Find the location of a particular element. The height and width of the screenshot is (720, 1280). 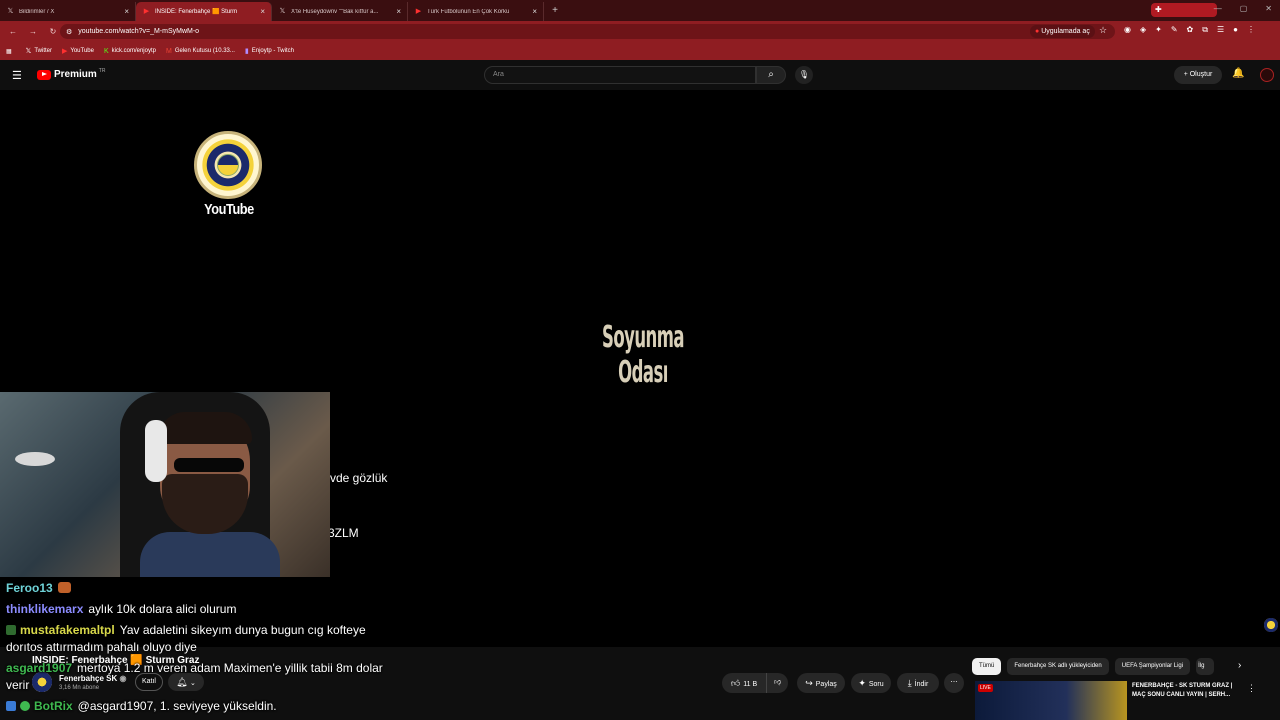

browser-tab: ▶ Türk Futbolunun En Çok Korku × is located at coordinates (476, 11).